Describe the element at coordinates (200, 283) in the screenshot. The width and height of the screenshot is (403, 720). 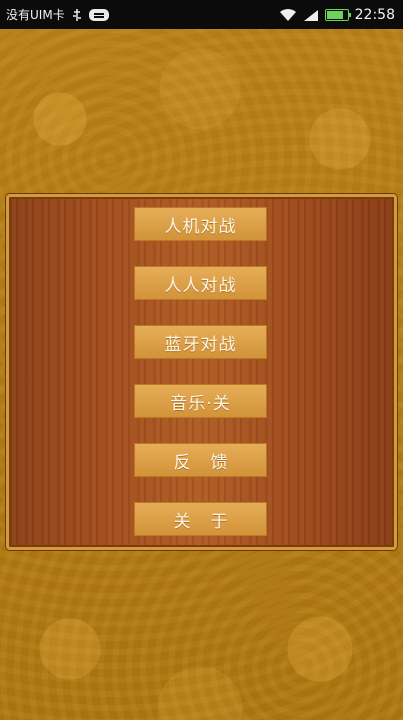
I see `vs-human-button: 人人对战` at that location.